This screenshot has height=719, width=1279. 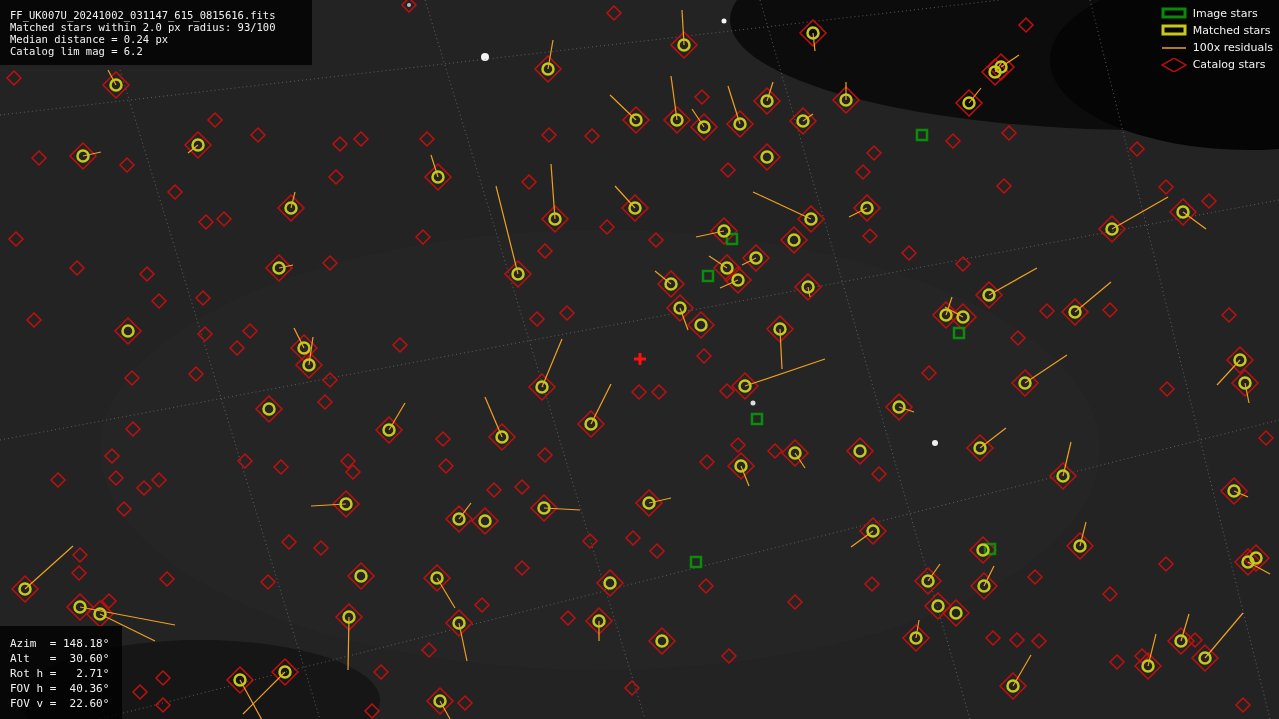 I want to click on pointing-text: Alt = 30.60°, so click(x=60, y=658).